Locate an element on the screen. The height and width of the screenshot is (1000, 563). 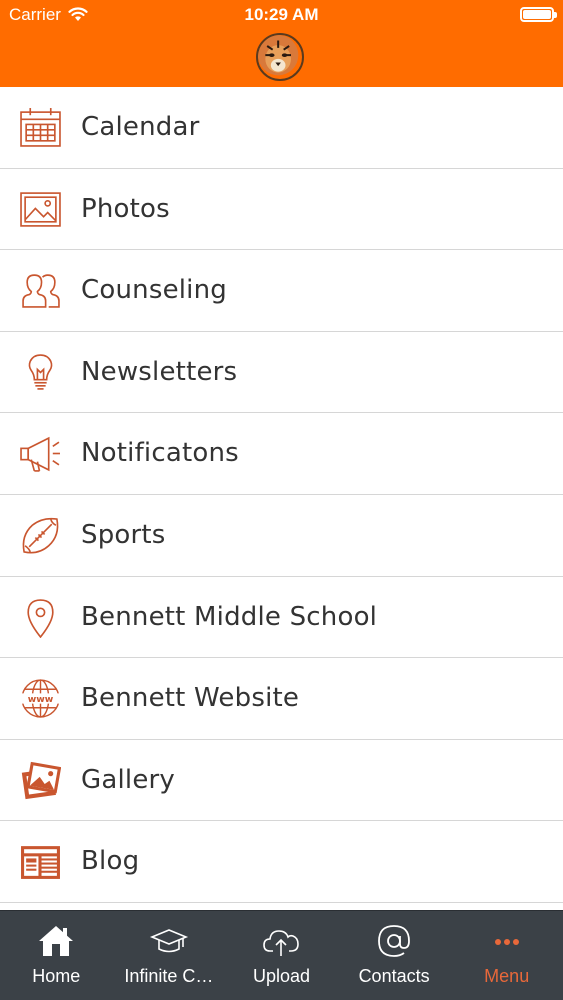
megaphone-icon is located at coordinates (40, 453).